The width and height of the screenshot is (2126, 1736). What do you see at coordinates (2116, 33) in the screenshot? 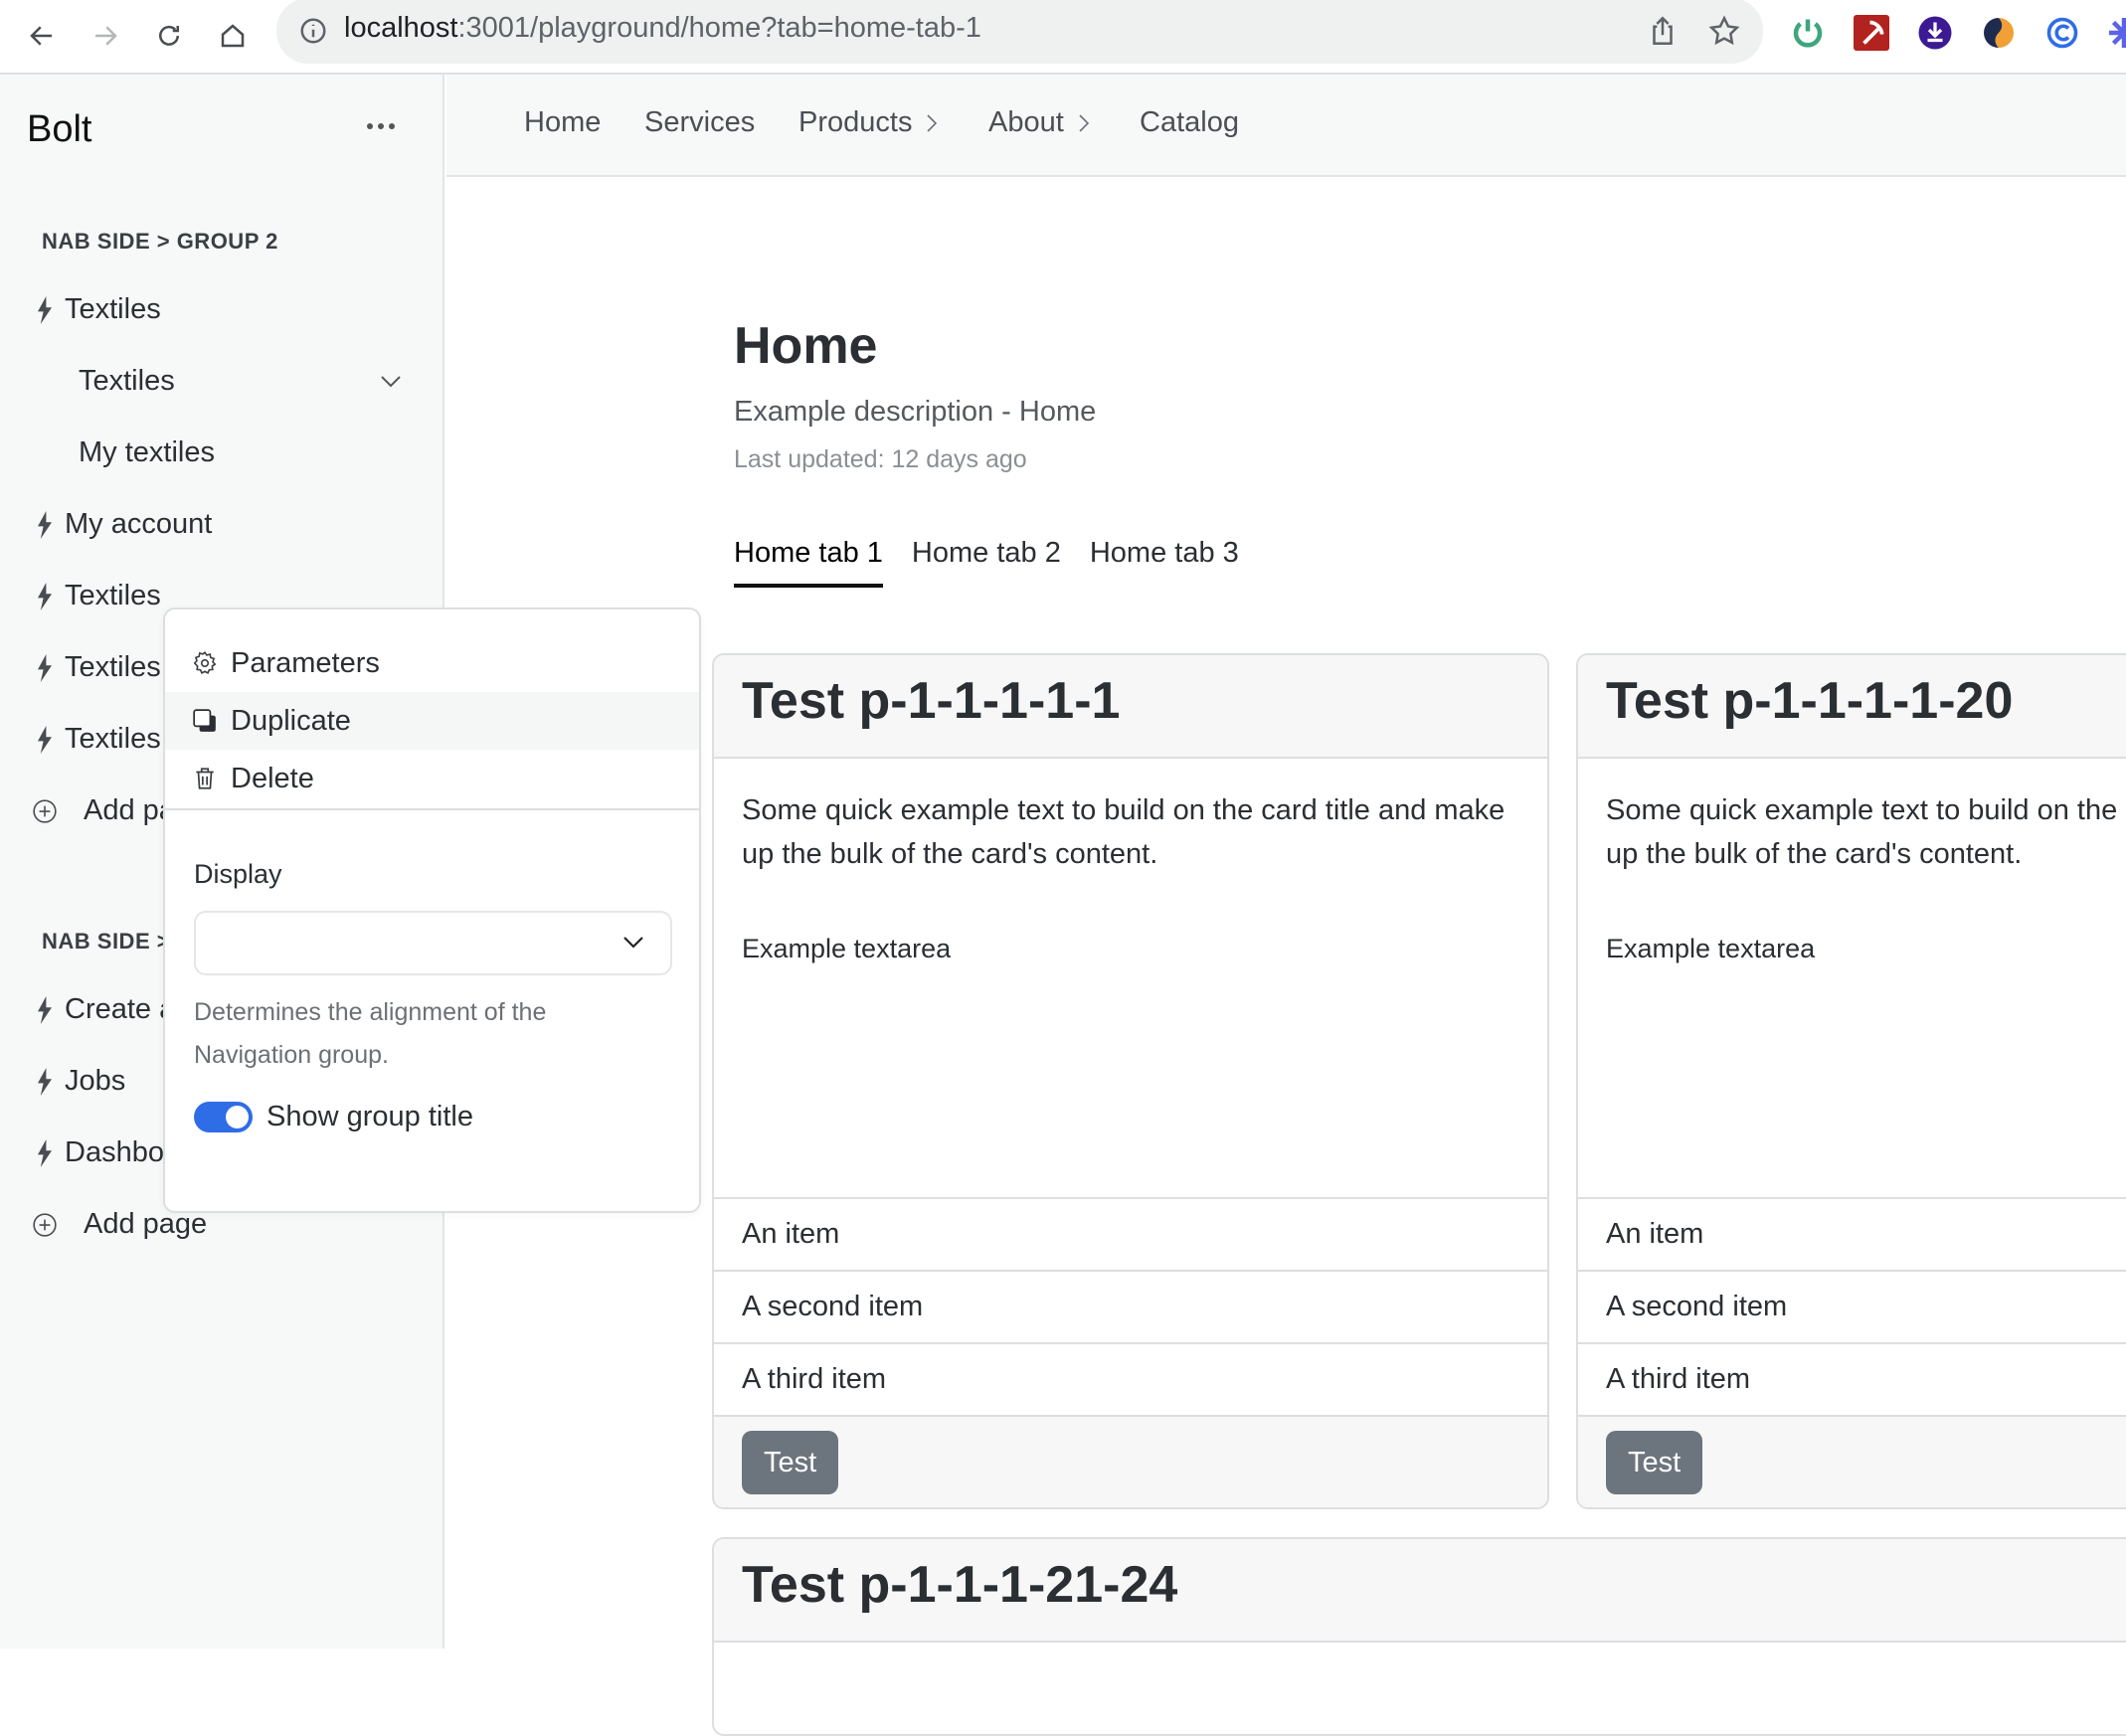
I see `asterisk-extension-icon` at bounding box center [2116, 33].